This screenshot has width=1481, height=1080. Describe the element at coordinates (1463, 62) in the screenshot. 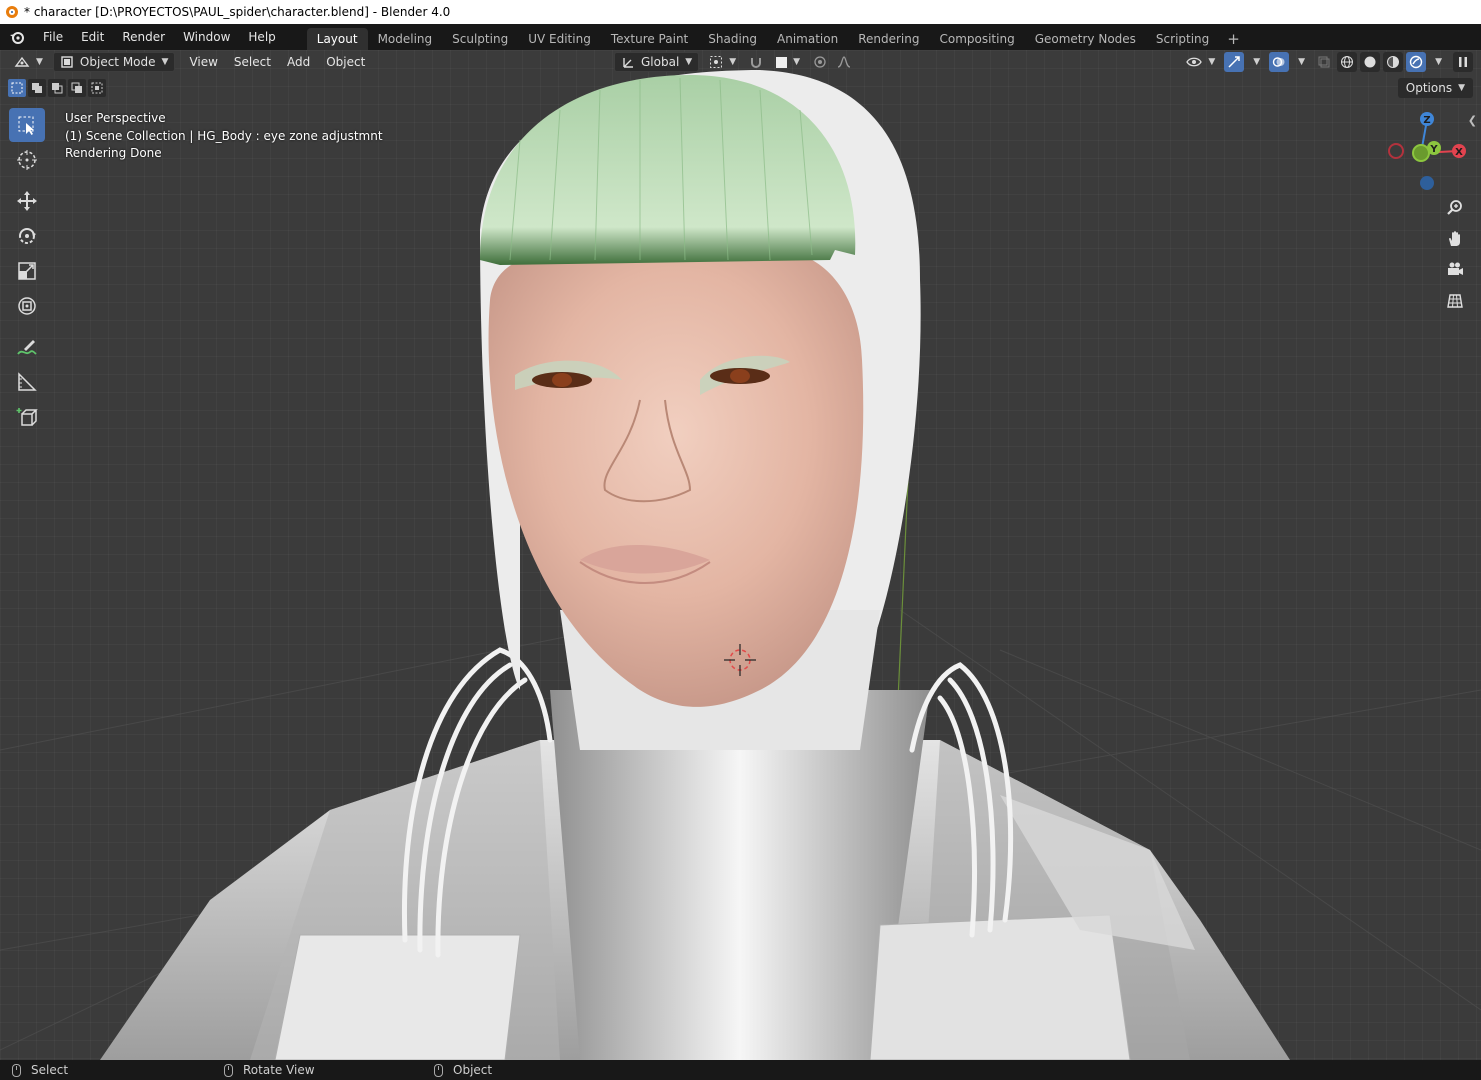

I see `pause-render-icon` at that location.